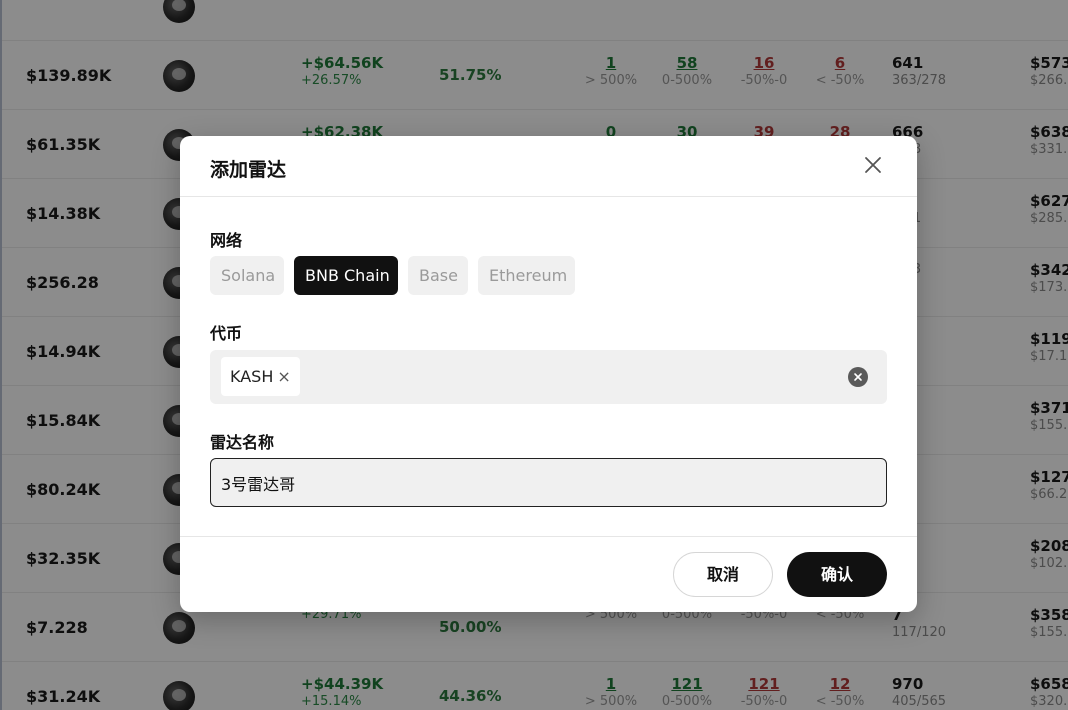 The image size is (1068, 710). What do you see at coordinates (723, 574) in the screenshot?
I see `cancel-button: 取消` at bounding box center [723, 574].